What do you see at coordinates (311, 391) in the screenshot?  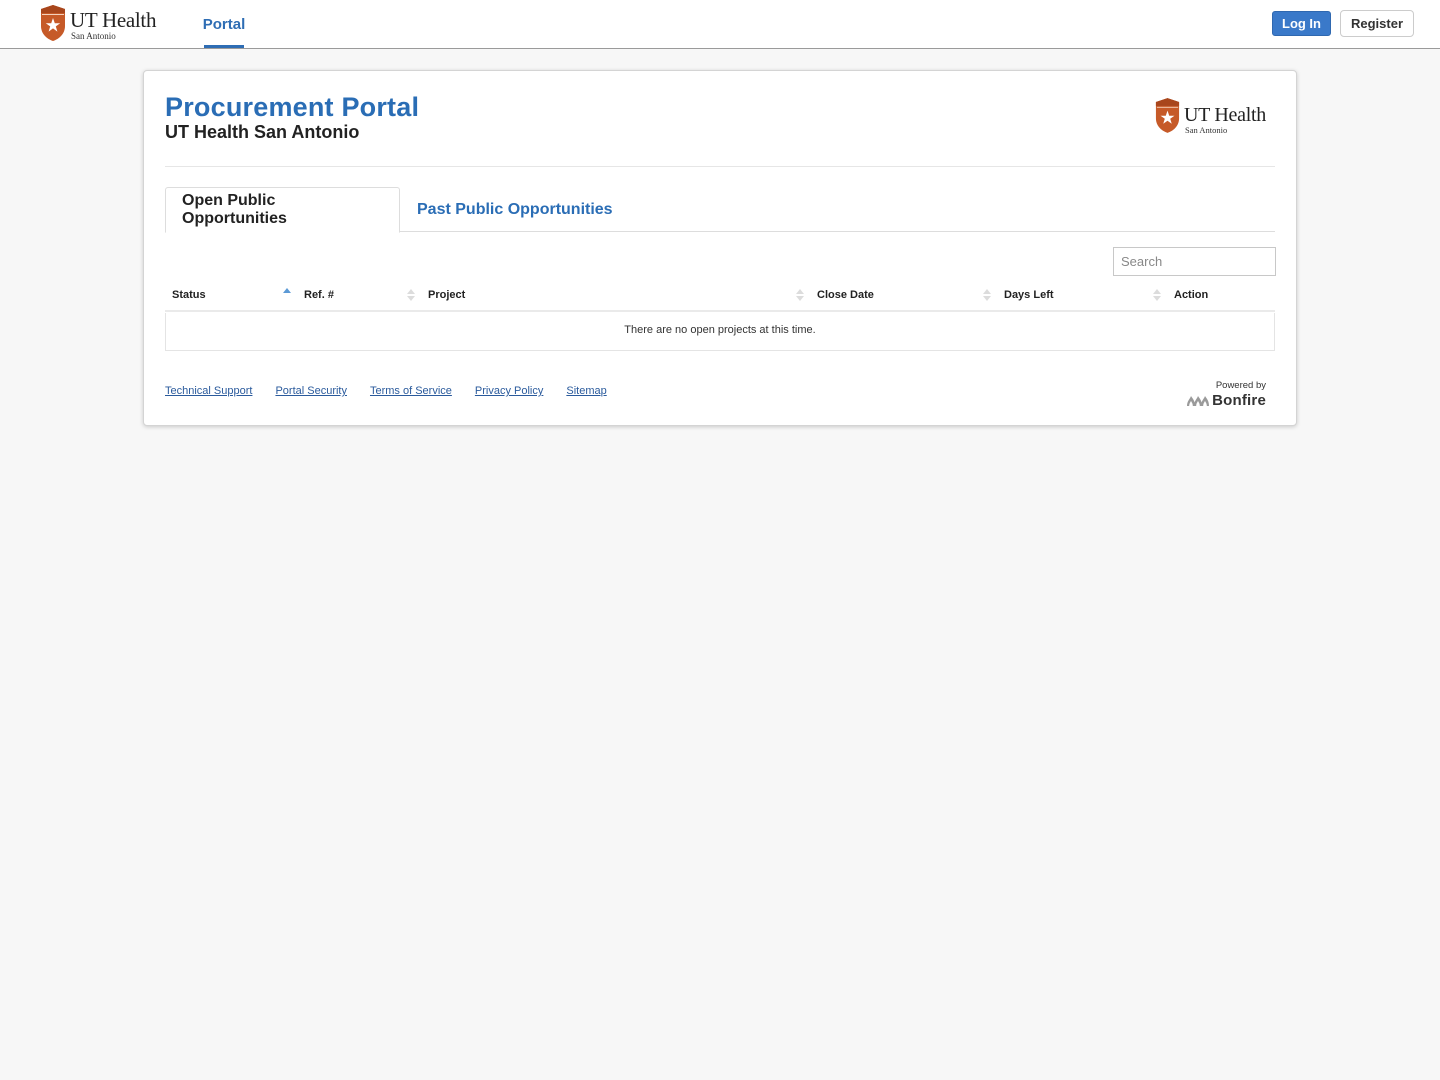 I see `footer-link-portal-security: Portal Security` at bounding box center [311, 391].